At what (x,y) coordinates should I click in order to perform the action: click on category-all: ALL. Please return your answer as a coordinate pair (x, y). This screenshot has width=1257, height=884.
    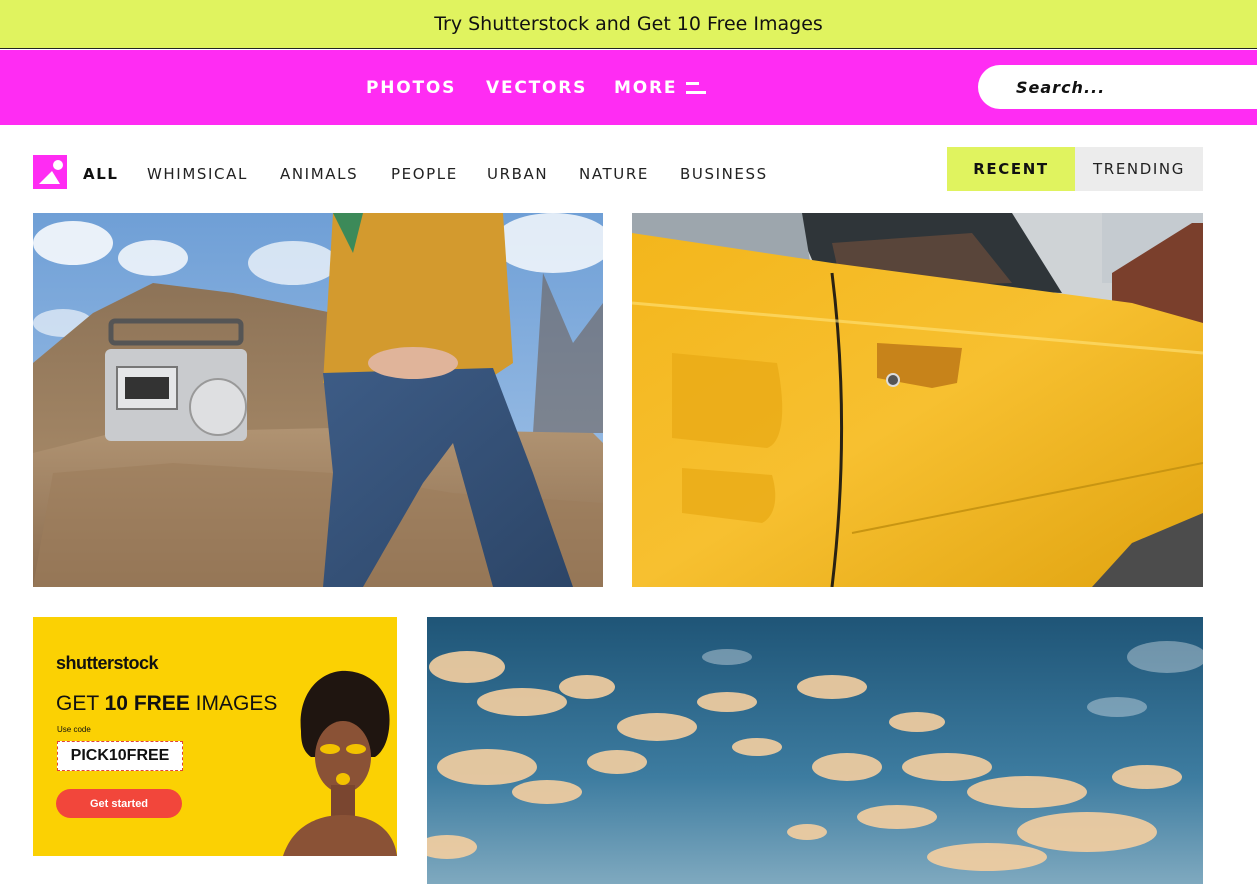
    Looking at the image, I should click on (101, 174).